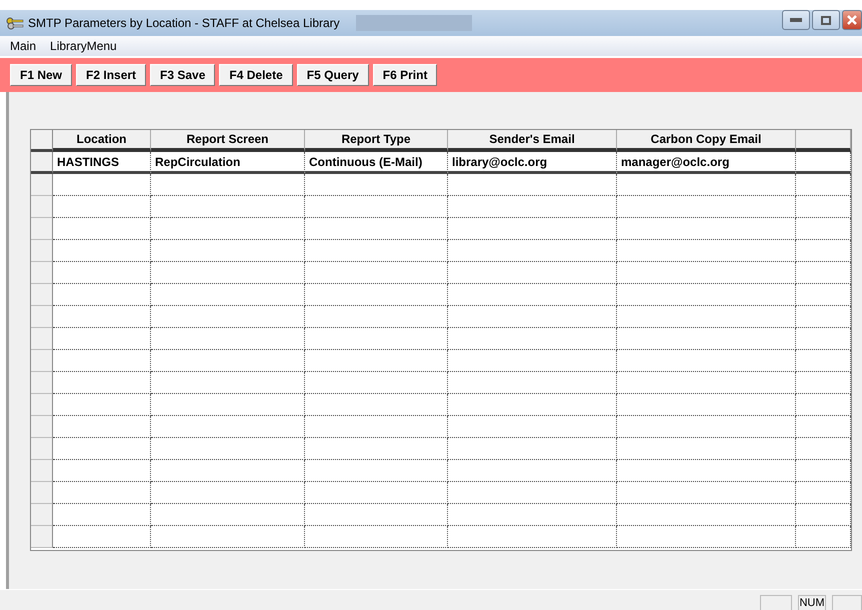 The width and height of the screenshot is (862, 610). I want to click on toolbar-button: F1 New, so click(41, 75).